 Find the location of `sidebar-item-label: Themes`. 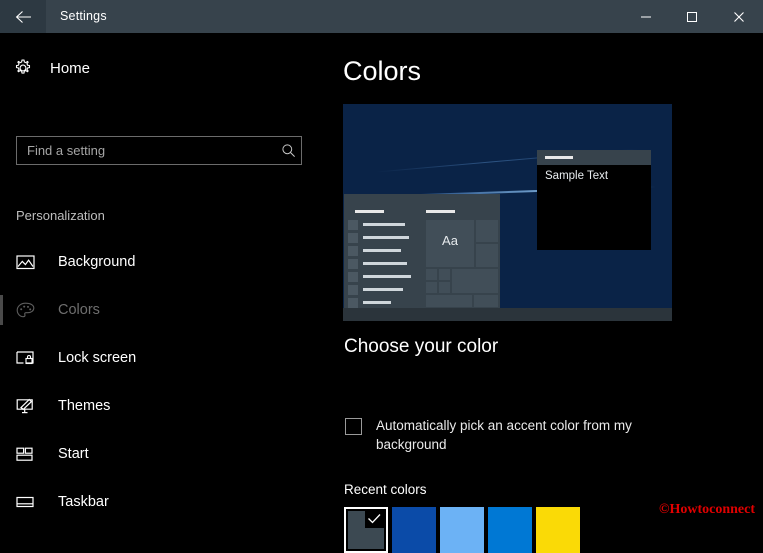

sidebar-item-label: Themes is located at coordinates (84, 406).